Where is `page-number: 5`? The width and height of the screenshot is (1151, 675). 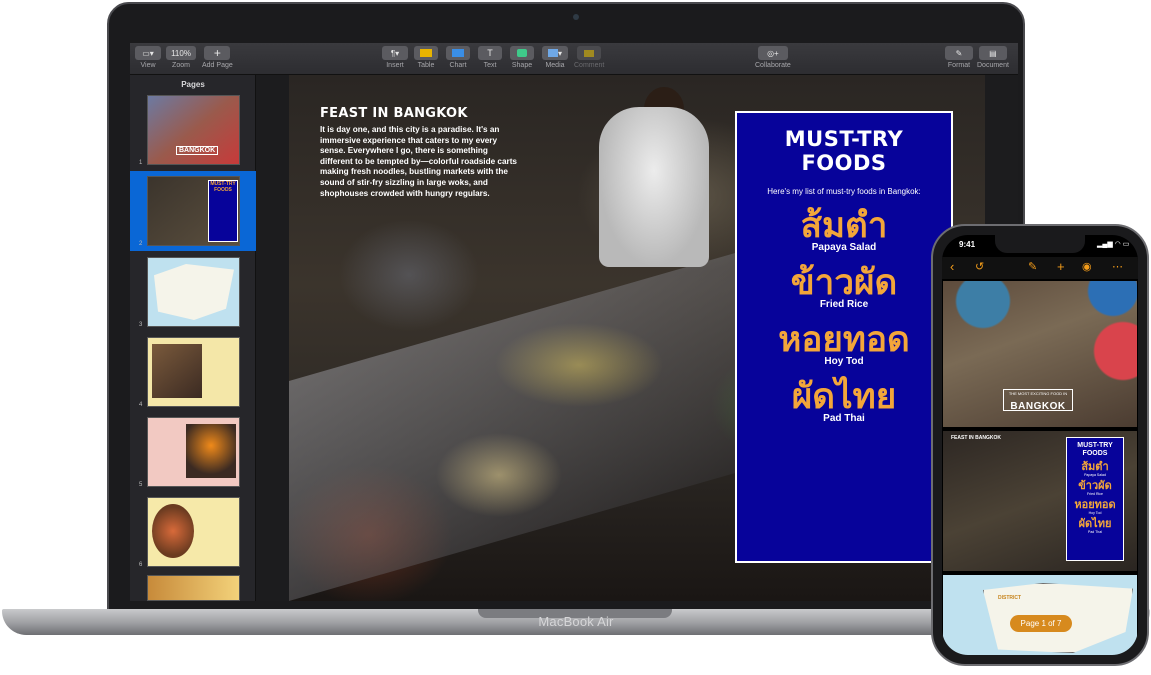
page-number: 5 is located at coordinates (141, 485).